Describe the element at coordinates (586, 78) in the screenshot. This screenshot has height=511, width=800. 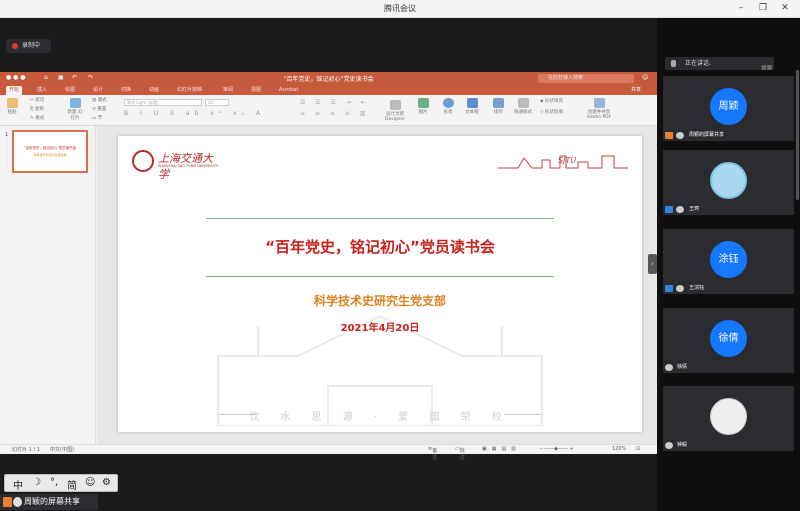
I see `search-input: 在此处输入搜索` at that location.